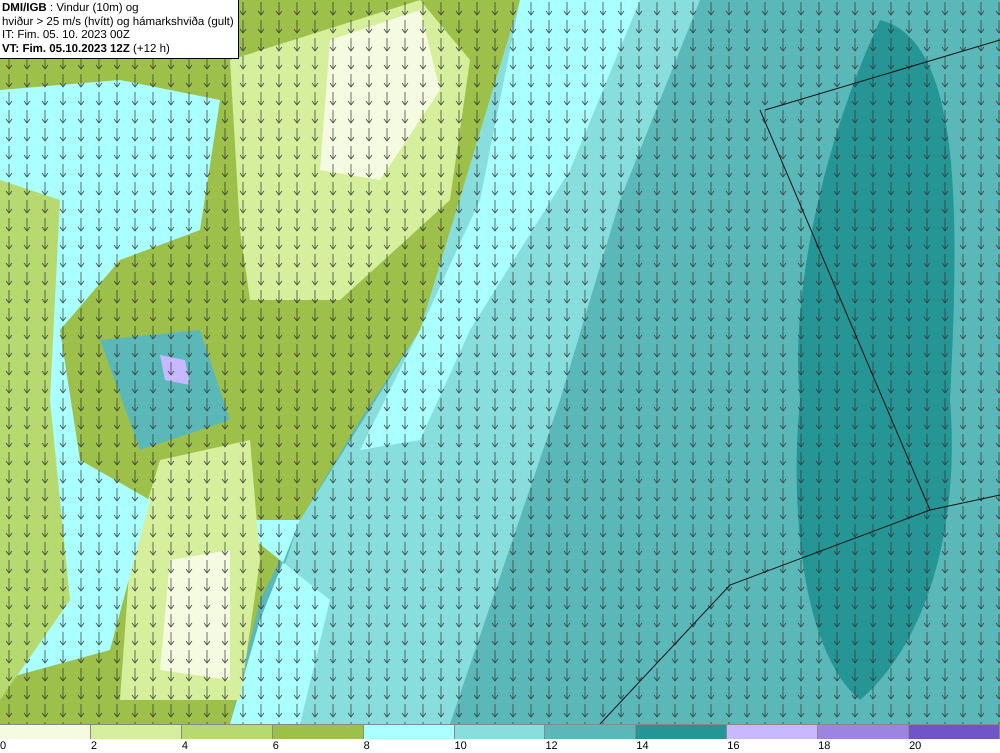  What do you see at coordinates (94, 746) in the screenshot?
I see `legend-label: 2` at bounding box center [94, 746].